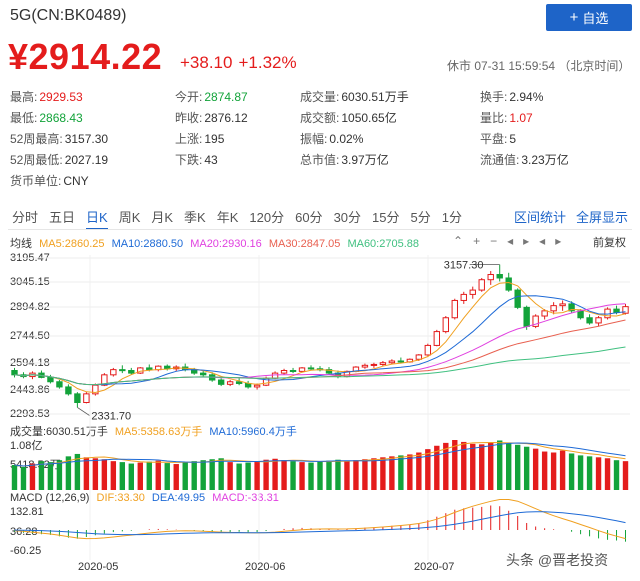  What do you see at coordinates (464, 266) in the screenshot?
I see `high-annotation: 3157.30` at bounding box center [464, 266].